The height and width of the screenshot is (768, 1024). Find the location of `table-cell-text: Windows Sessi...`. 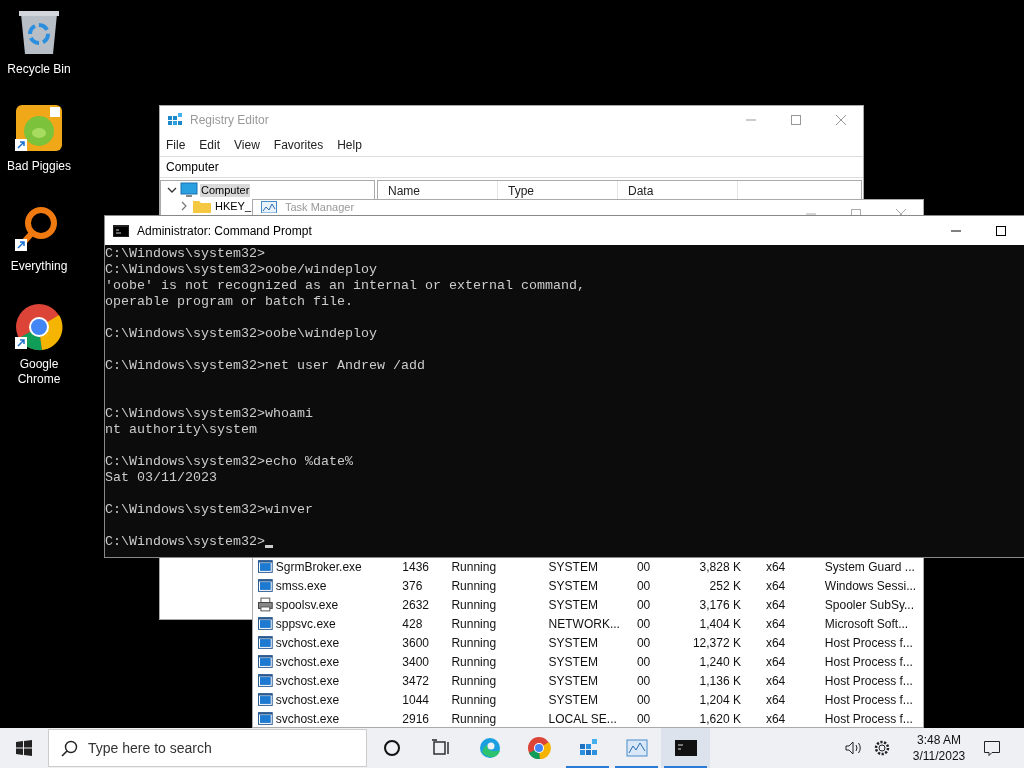

table-cell-text: Windows Sessi... is located at coordinates (871, 586).